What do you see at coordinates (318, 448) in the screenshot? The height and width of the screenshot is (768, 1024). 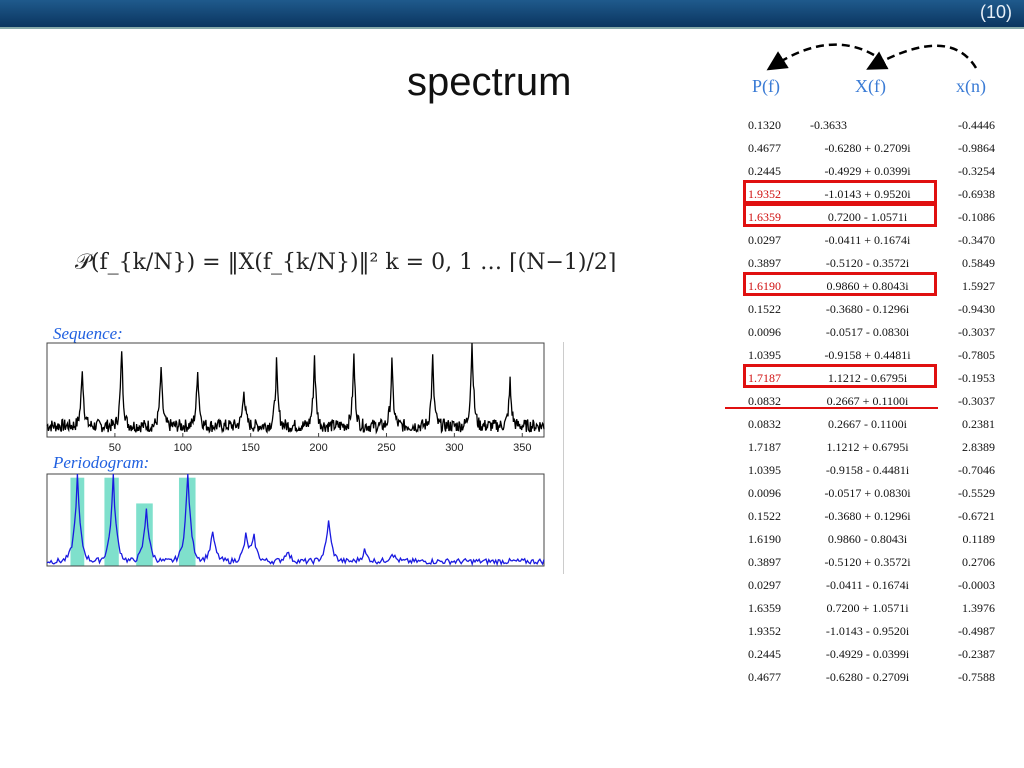 I see `x-tick-label: 200` at bounding box center [318, 448].